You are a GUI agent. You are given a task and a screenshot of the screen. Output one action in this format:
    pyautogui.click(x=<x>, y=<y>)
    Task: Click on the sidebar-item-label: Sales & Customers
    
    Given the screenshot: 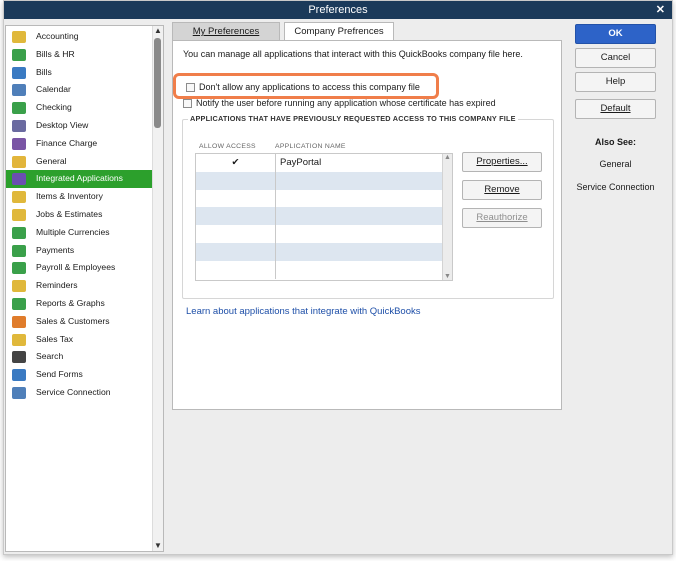 What is the action you would take?
    pyautogui.click(x=73, y=320)
    